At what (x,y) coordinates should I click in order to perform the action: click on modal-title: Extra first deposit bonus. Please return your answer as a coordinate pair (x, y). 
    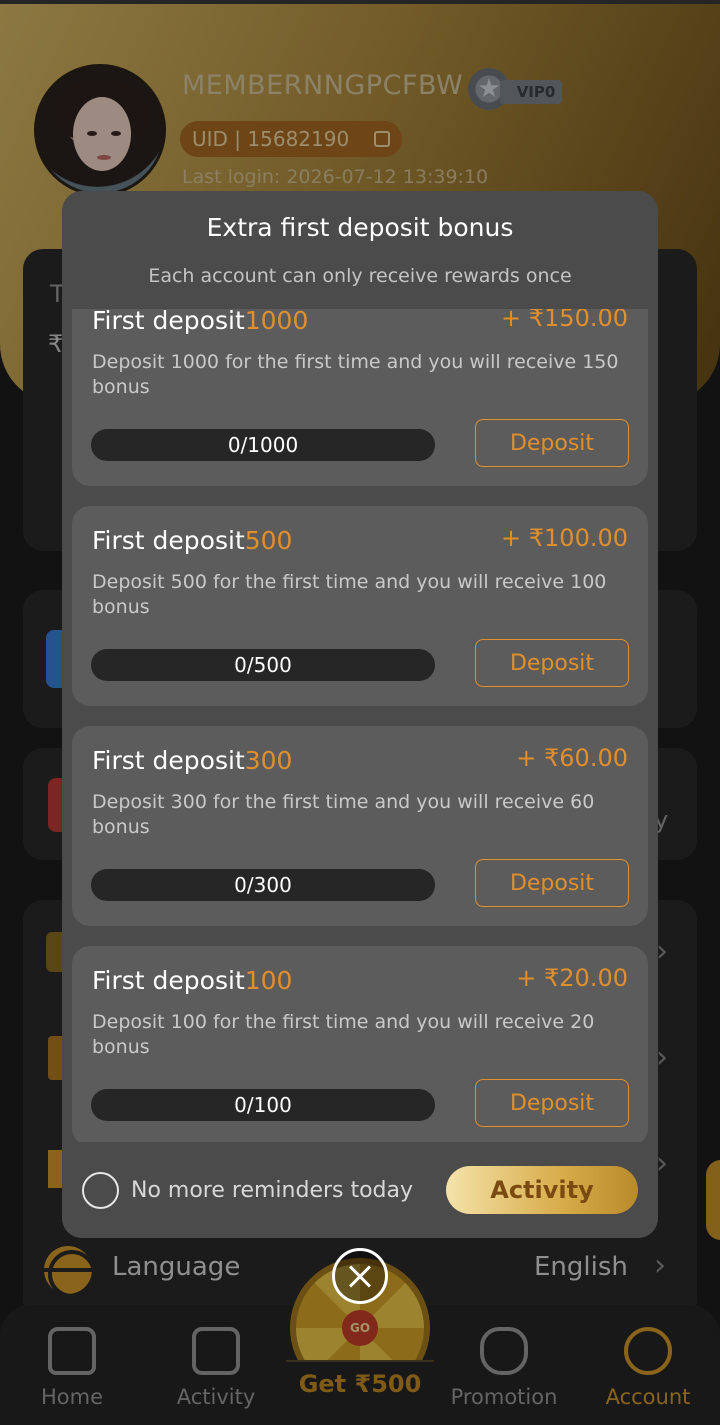
    Looking at the image, I should click on (360, 227).